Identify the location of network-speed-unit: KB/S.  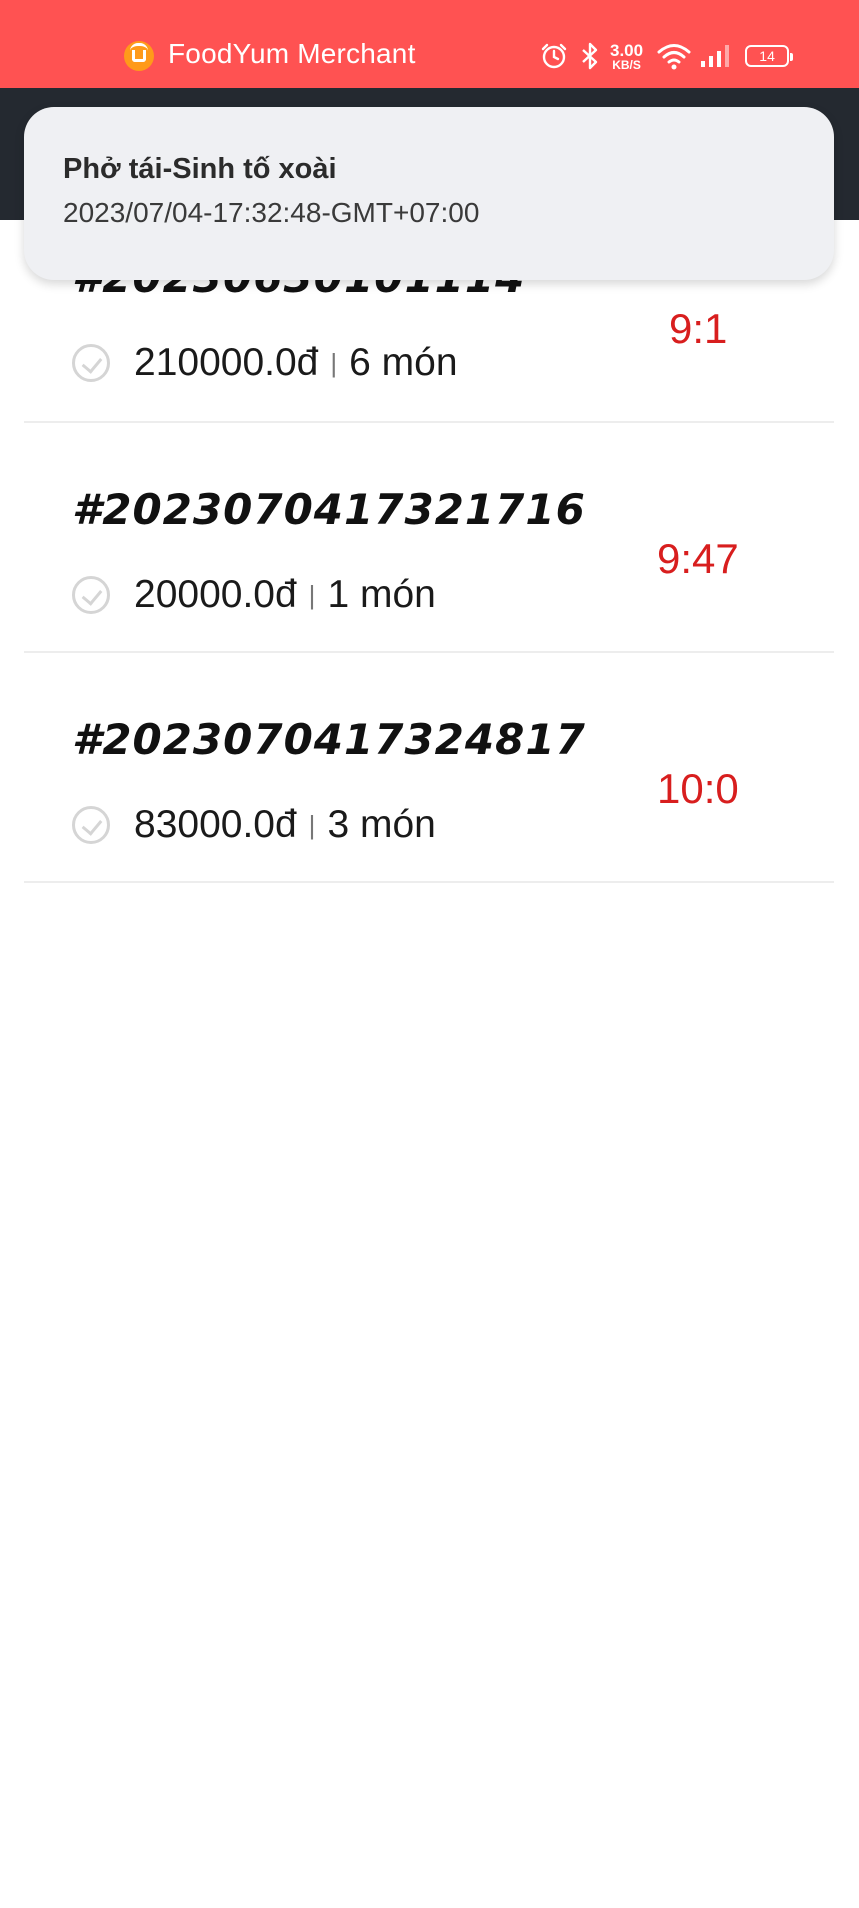
(626, 64).